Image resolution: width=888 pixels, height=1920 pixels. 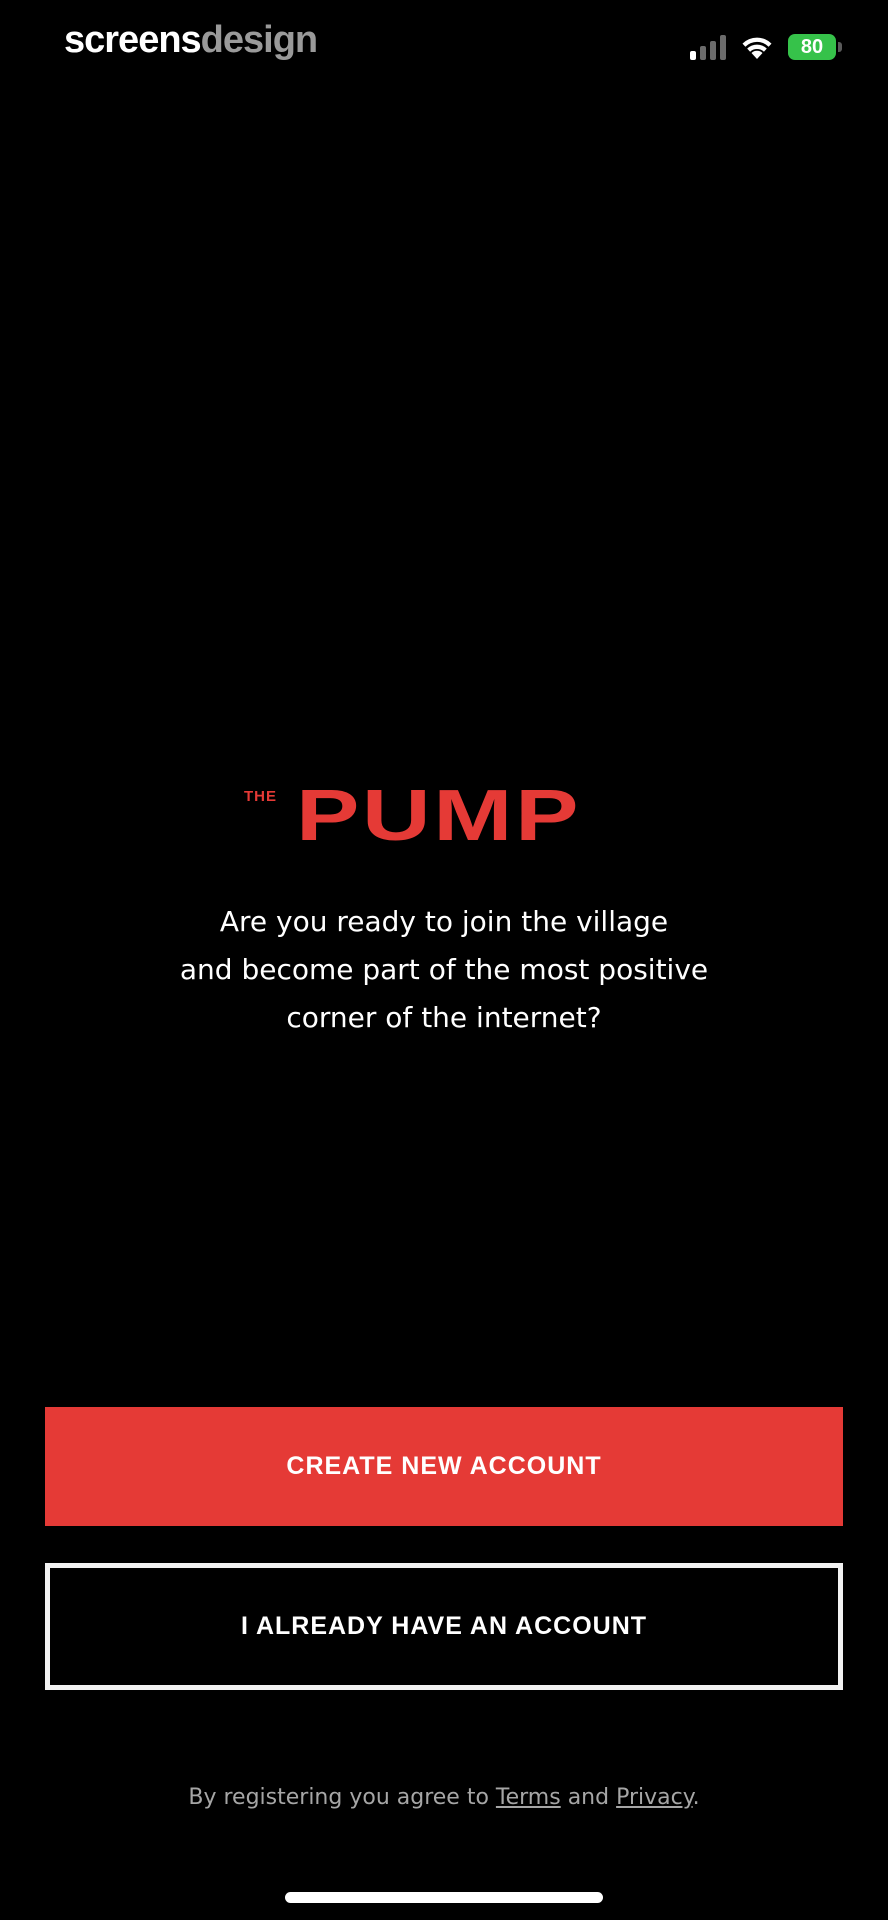 I want to click on battery-level: 80, so click(x=812, y=47).